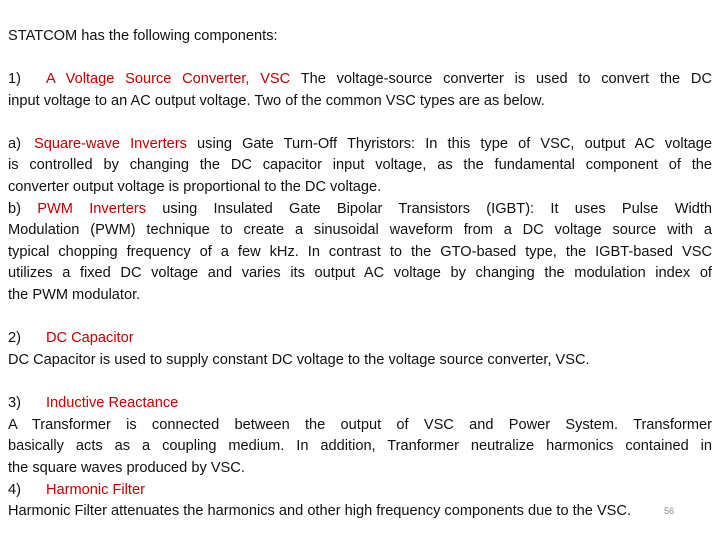 The image size is (720, 540). I want to click on section-reactance-line-3: the square waves produced by VSC., so click(126, 468).